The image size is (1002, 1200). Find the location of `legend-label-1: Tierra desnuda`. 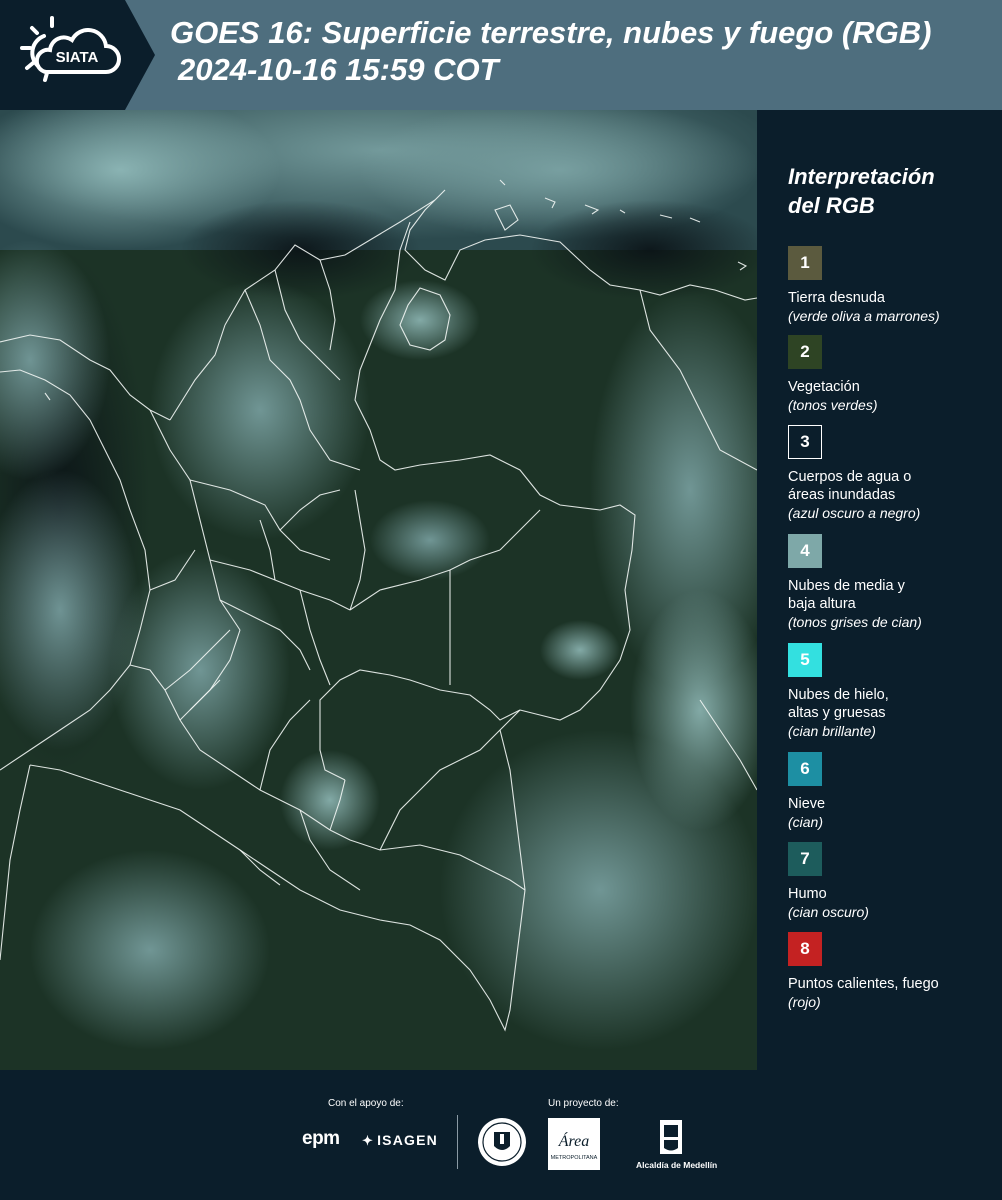

legend-label-1: Tierra desnuda is located at coordinates (836, 298).